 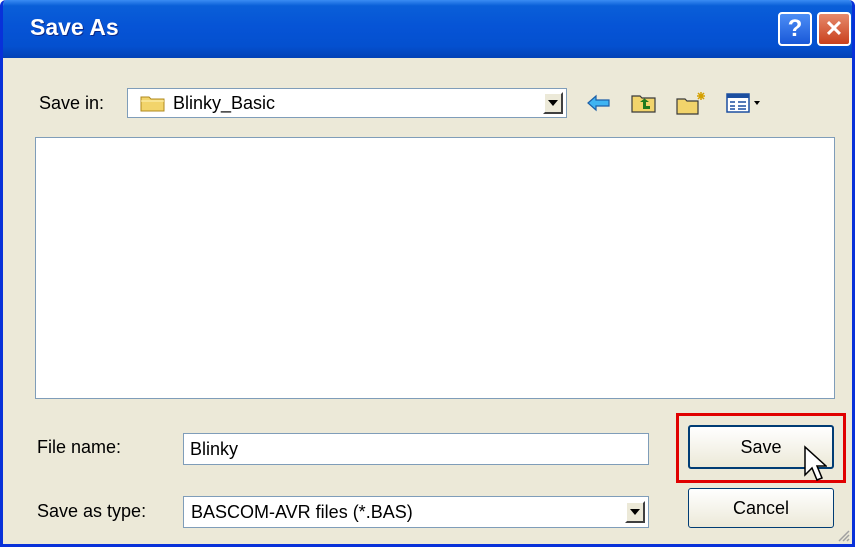 I want to click on view-menu-icon, so click(x=743, y=103).